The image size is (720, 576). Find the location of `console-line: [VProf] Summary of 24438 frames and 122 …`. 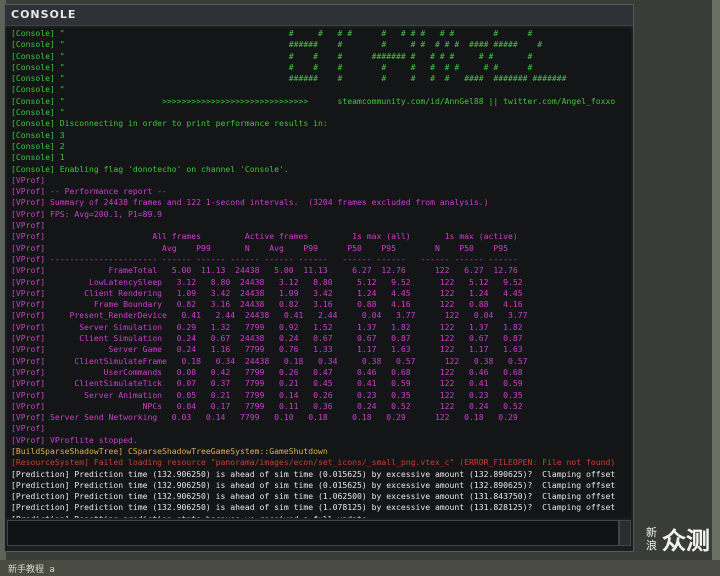

console-line: [VProf] Summary of 24438 frames and 122 … is located at coordinates (250, 202).